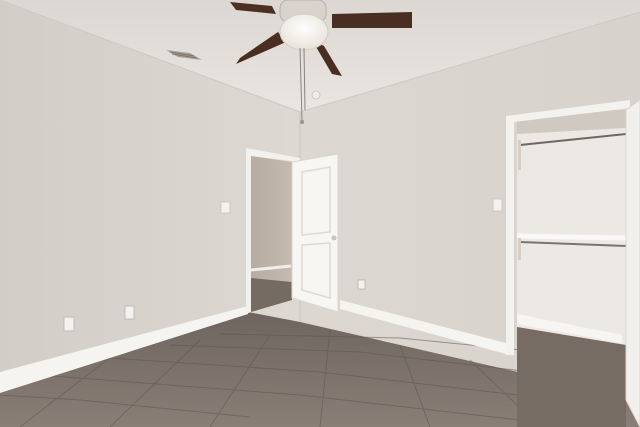 Image resolution: width=640 pixels, height=427 pixels. Describe the element at coordinates (316, 95) in the screenshot. I see `smoke-detector-icon` at that location.